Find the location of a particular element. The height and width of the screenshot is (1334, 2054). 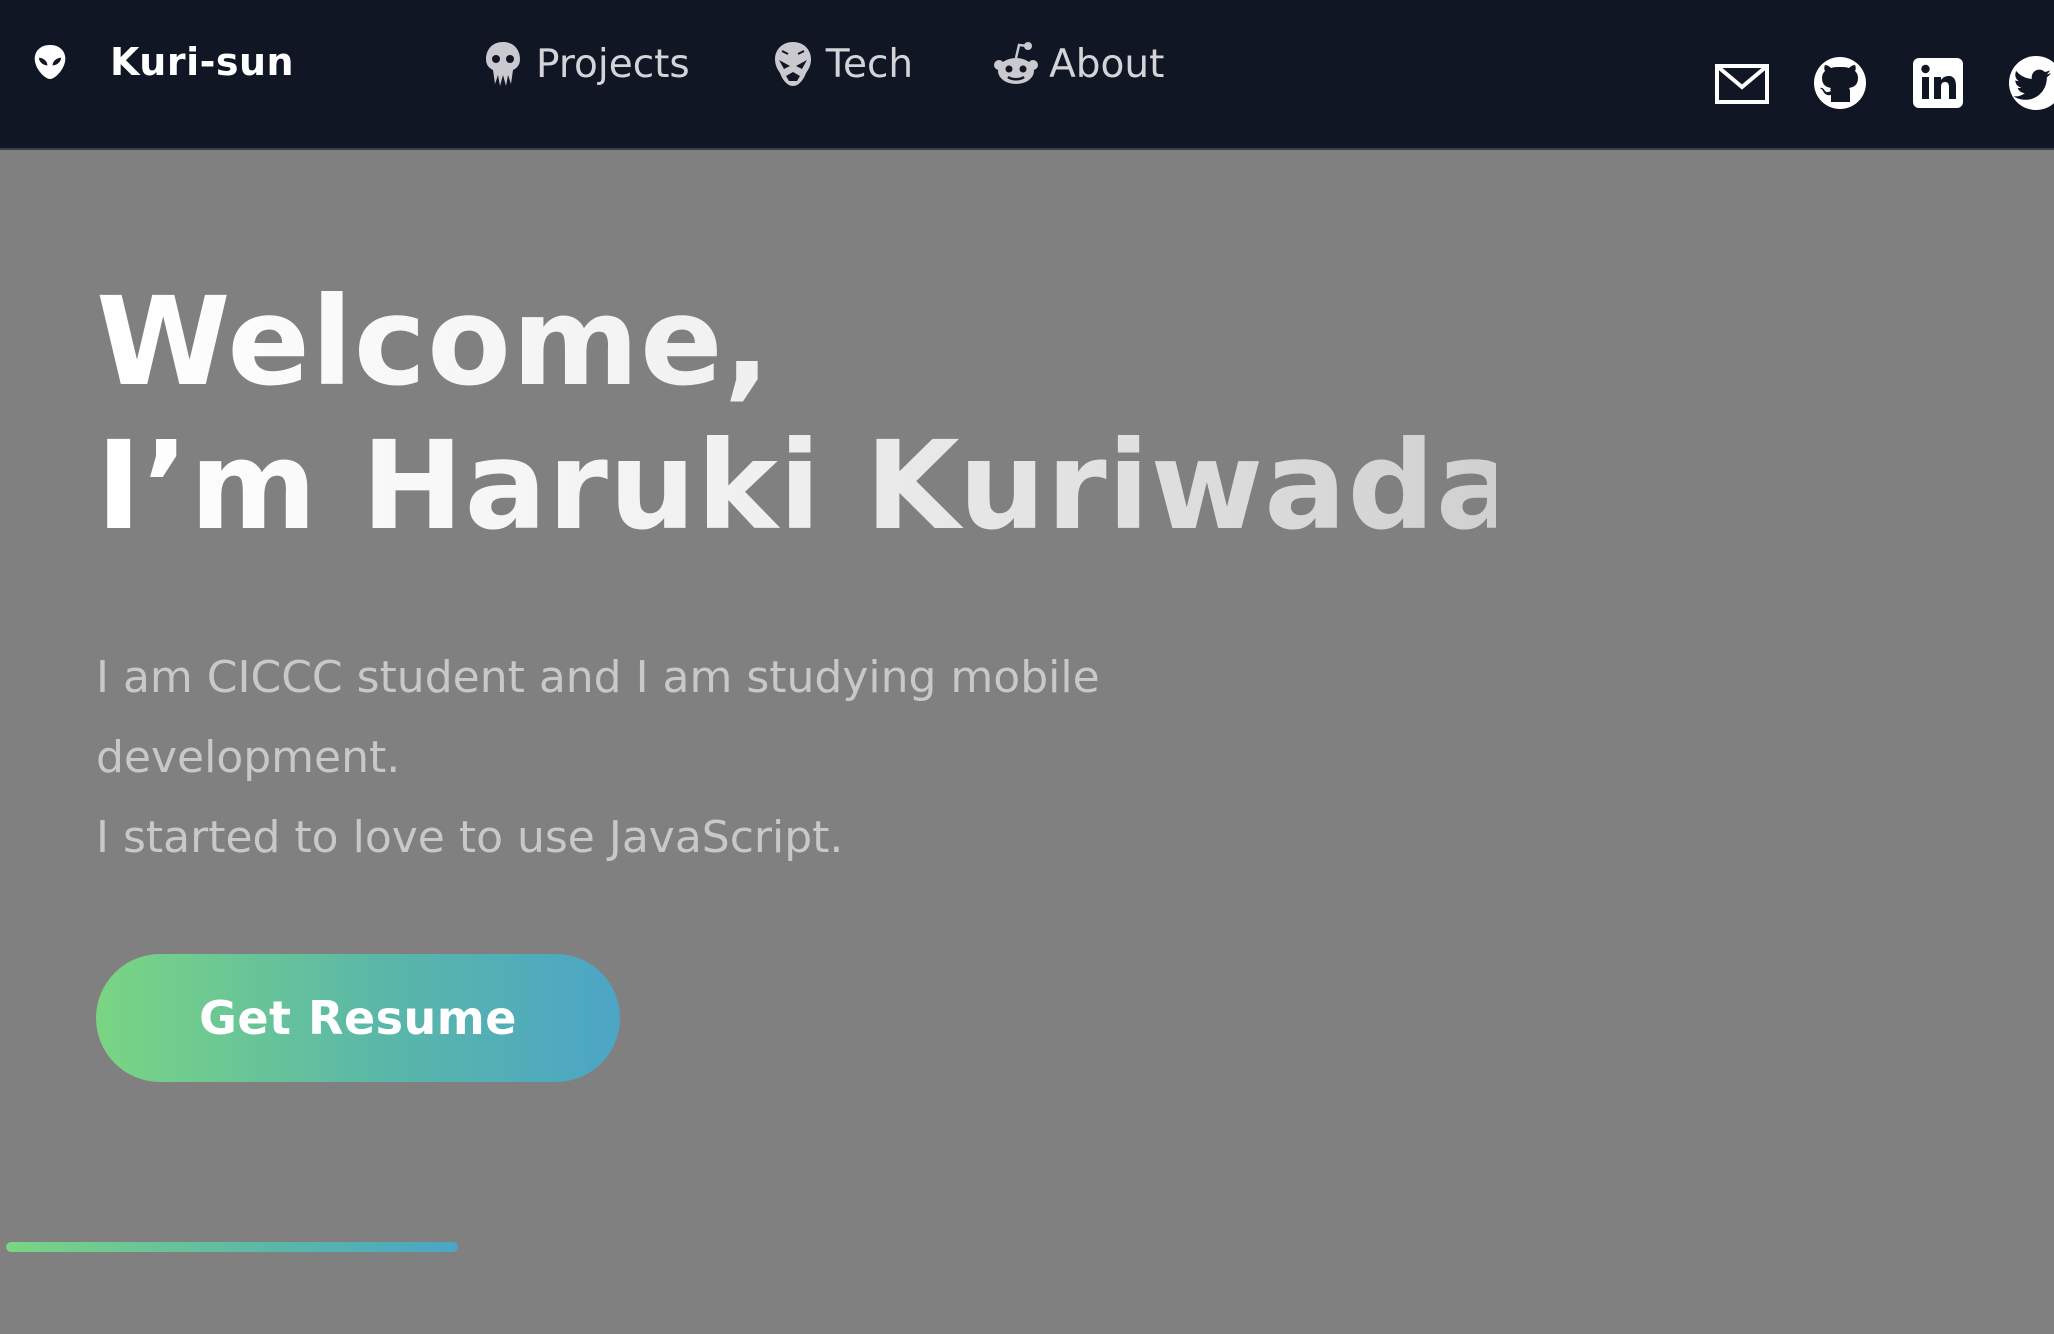

brand-link: Kuri-sun is located at coordinates (162, 62).